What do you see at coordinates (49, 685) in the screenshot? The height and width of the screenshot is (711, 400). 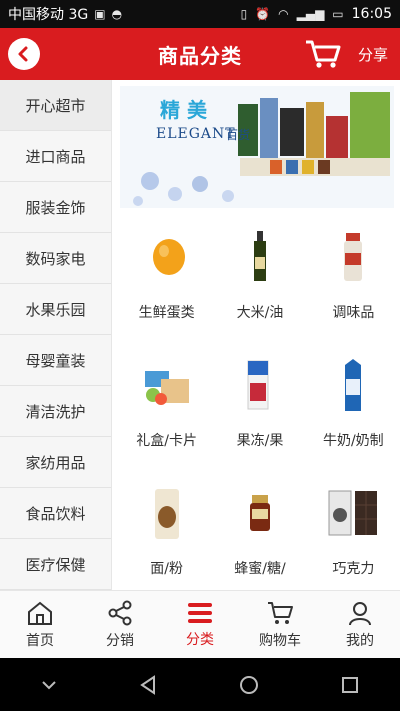 I see `chevron-down-icon` at bounding box center [49, 685].